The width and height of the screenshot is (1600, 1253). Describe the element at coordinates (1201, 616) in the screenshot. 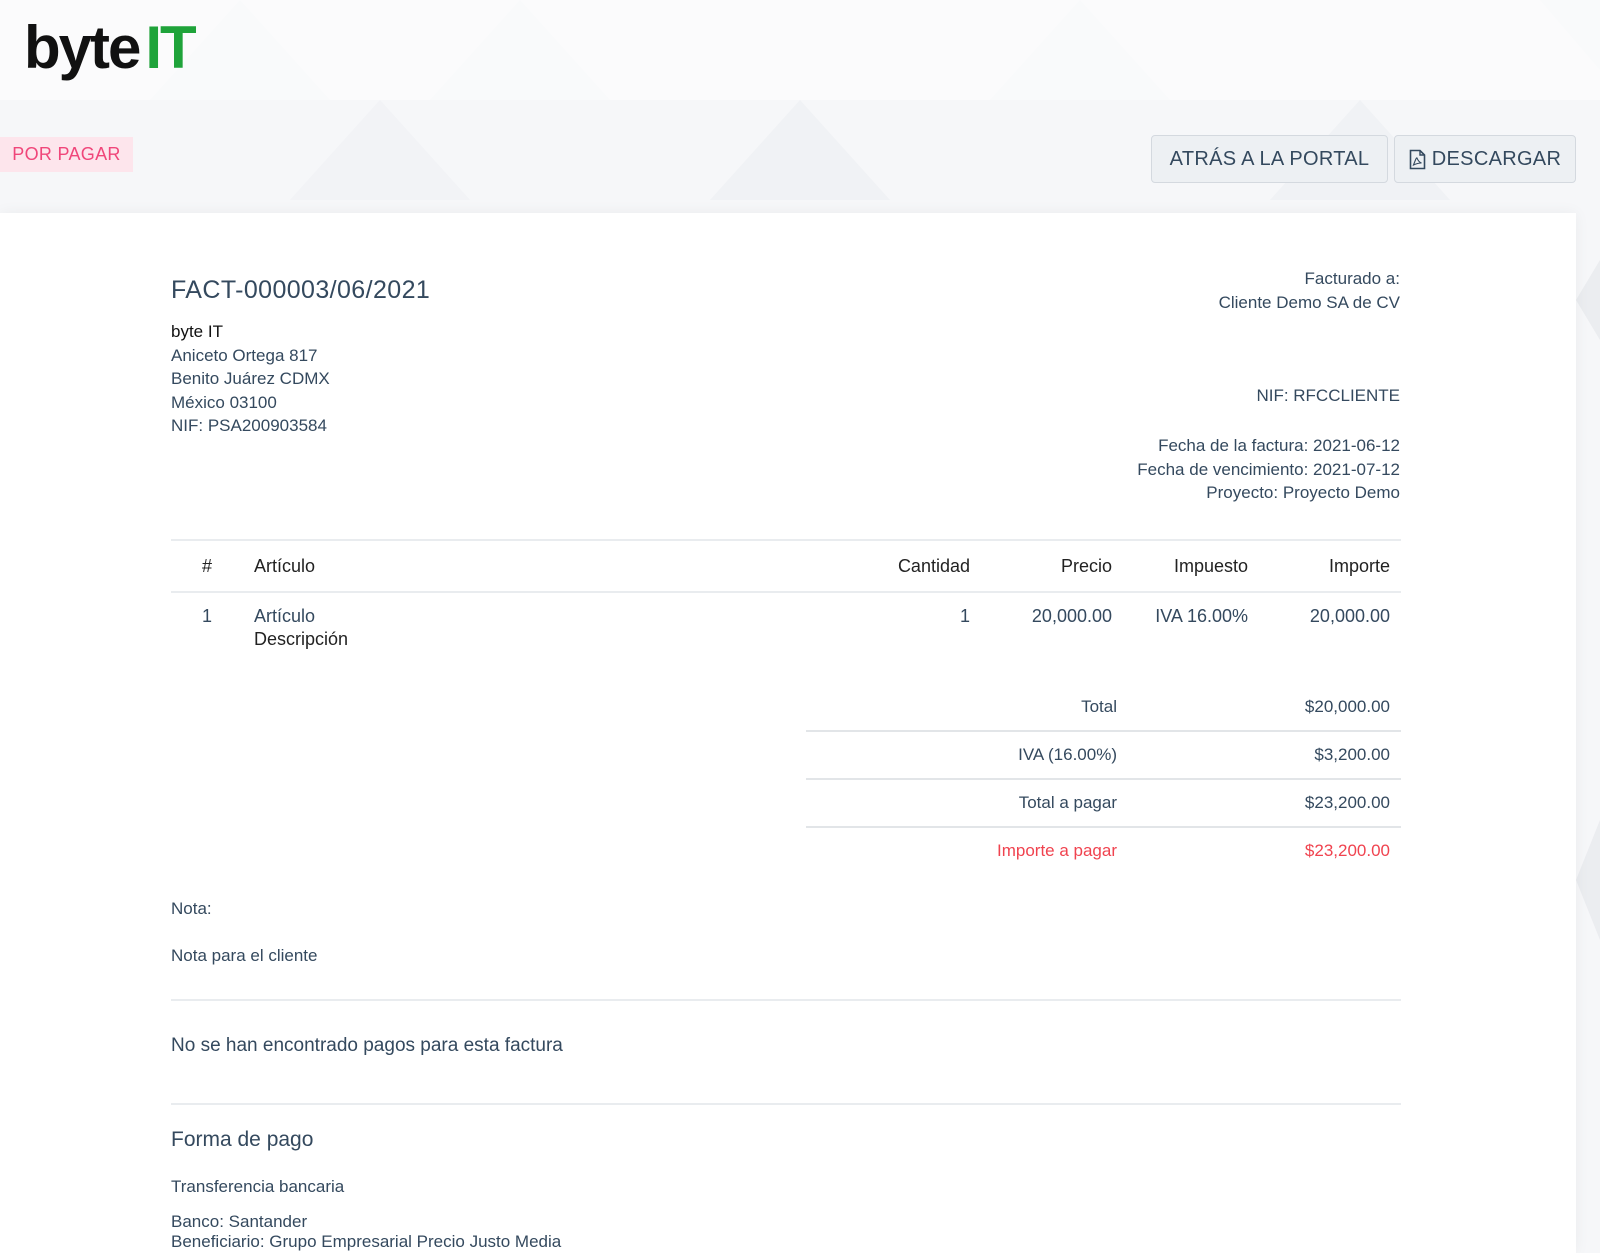

I see `item-tax: IVA 16.00%` at that location.